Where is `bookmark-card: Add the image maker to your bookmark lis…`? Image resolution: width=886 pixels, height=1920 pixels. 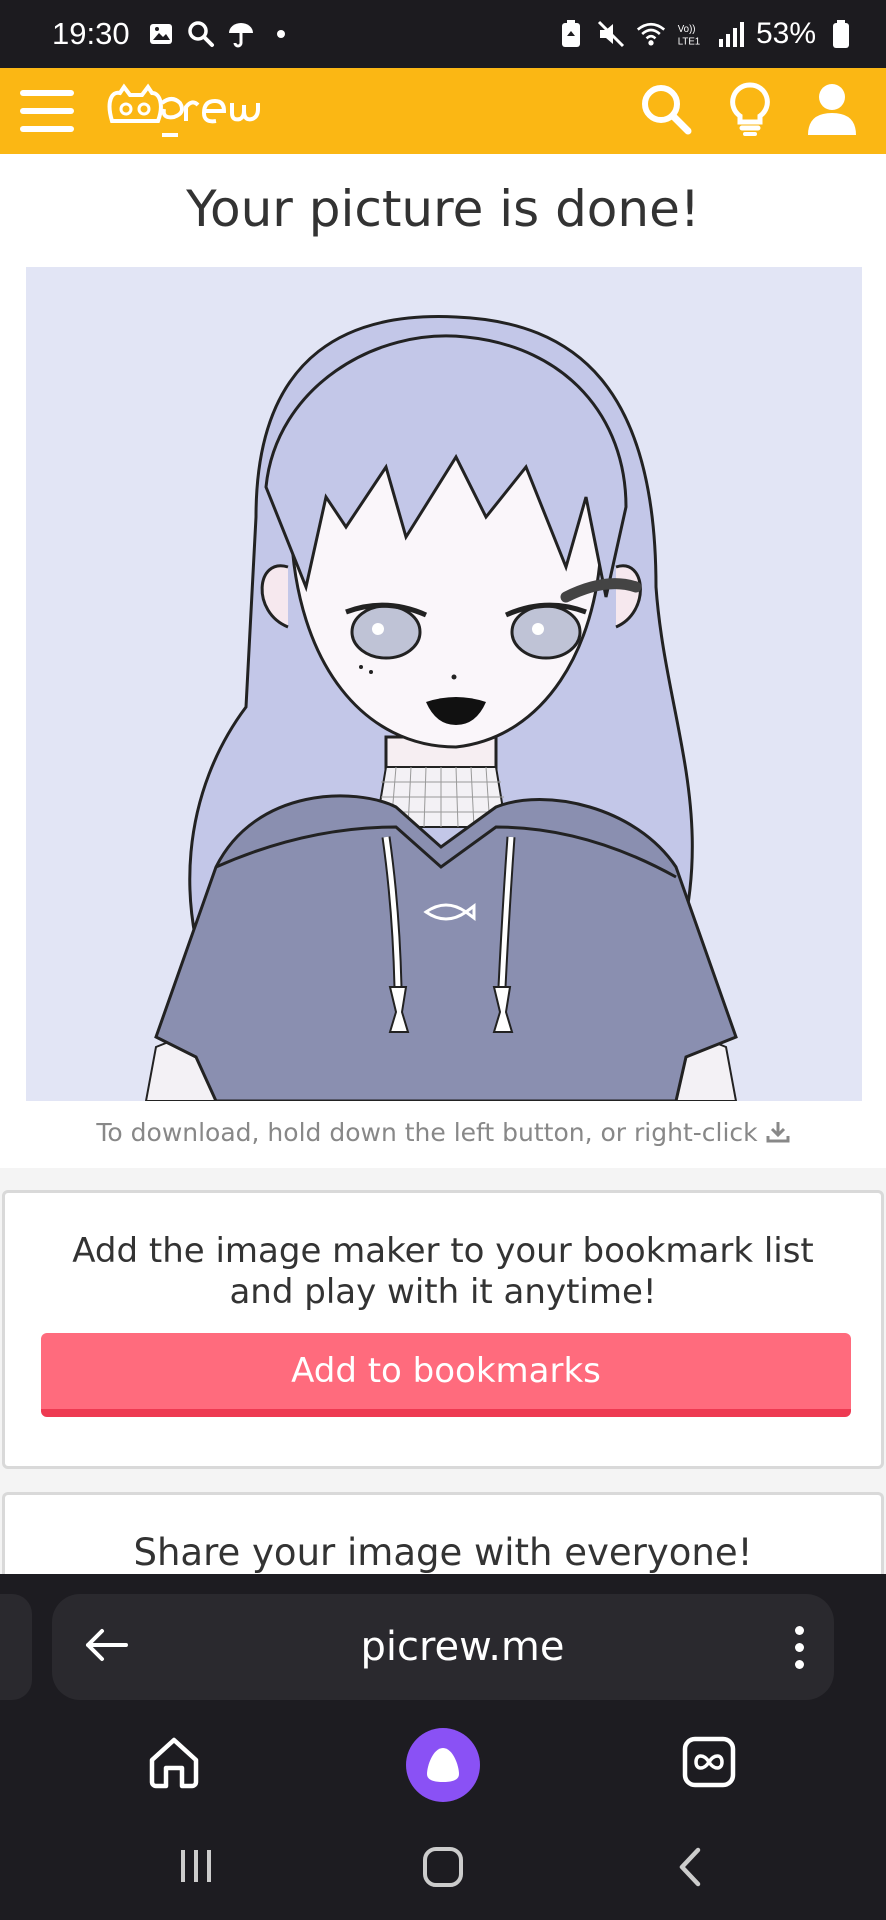 bookmark-card: Add the image maker to your bookmark lis… is located at coordinates (443, 1329).